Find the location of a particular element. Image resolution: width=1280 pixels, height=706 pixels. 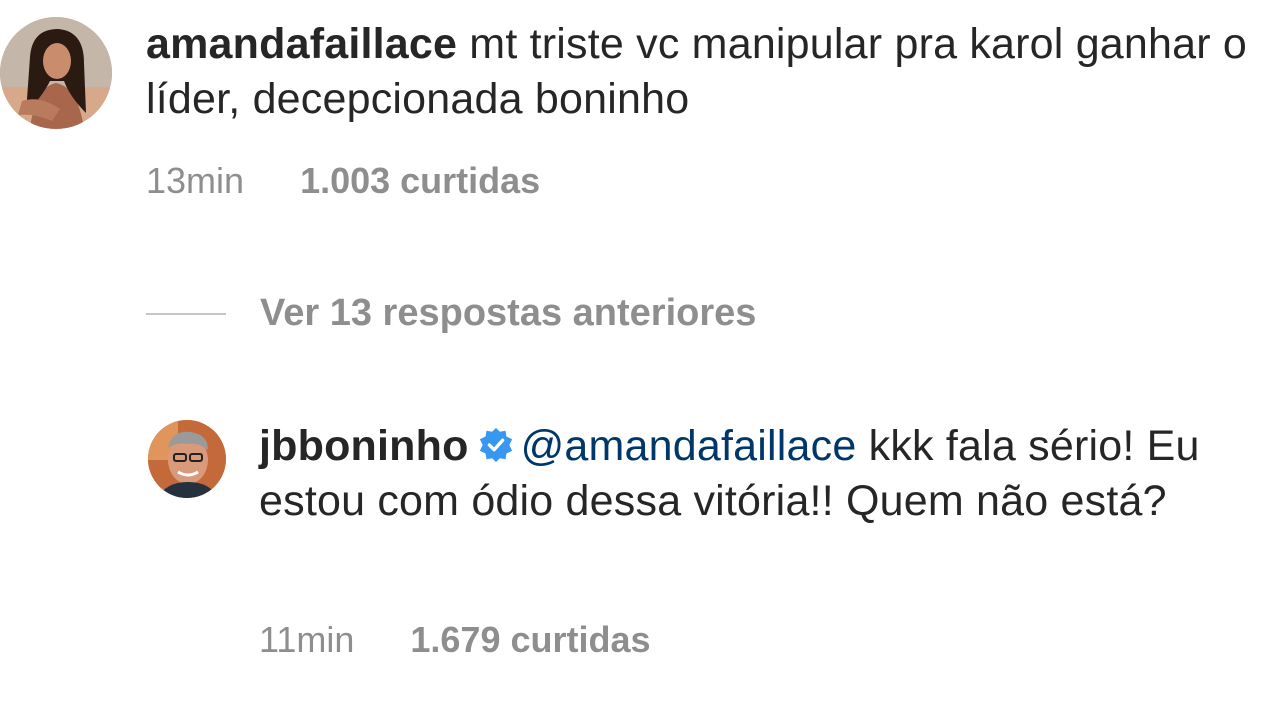

comment-time: 11min is located at coordinates (307, 639).